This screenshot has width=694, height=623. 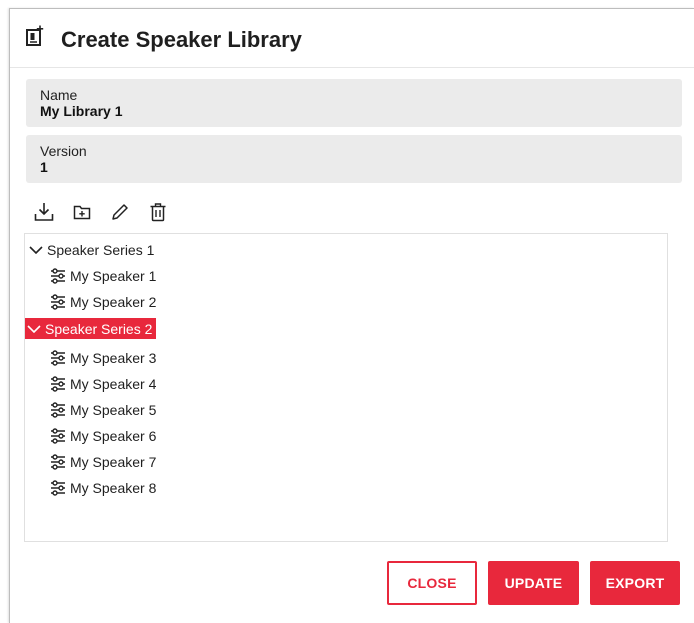 I want to click on version-field: Version 1, so click(x=354, y=159).